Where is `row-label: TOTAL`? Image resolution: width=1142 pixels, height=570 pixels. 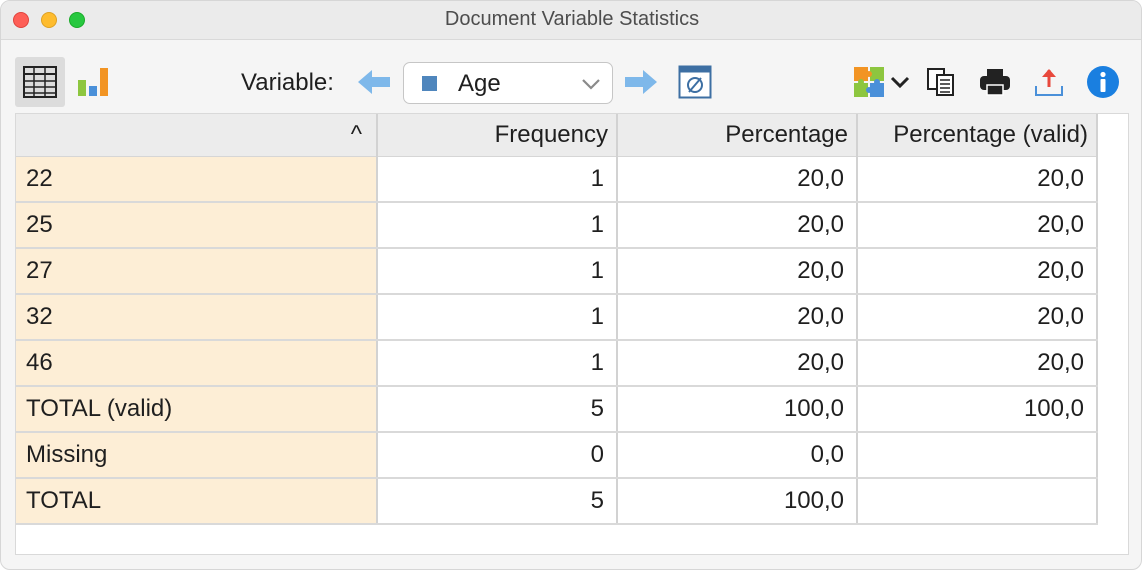 row-label: TOTAL is located at coordinates (197, 501).